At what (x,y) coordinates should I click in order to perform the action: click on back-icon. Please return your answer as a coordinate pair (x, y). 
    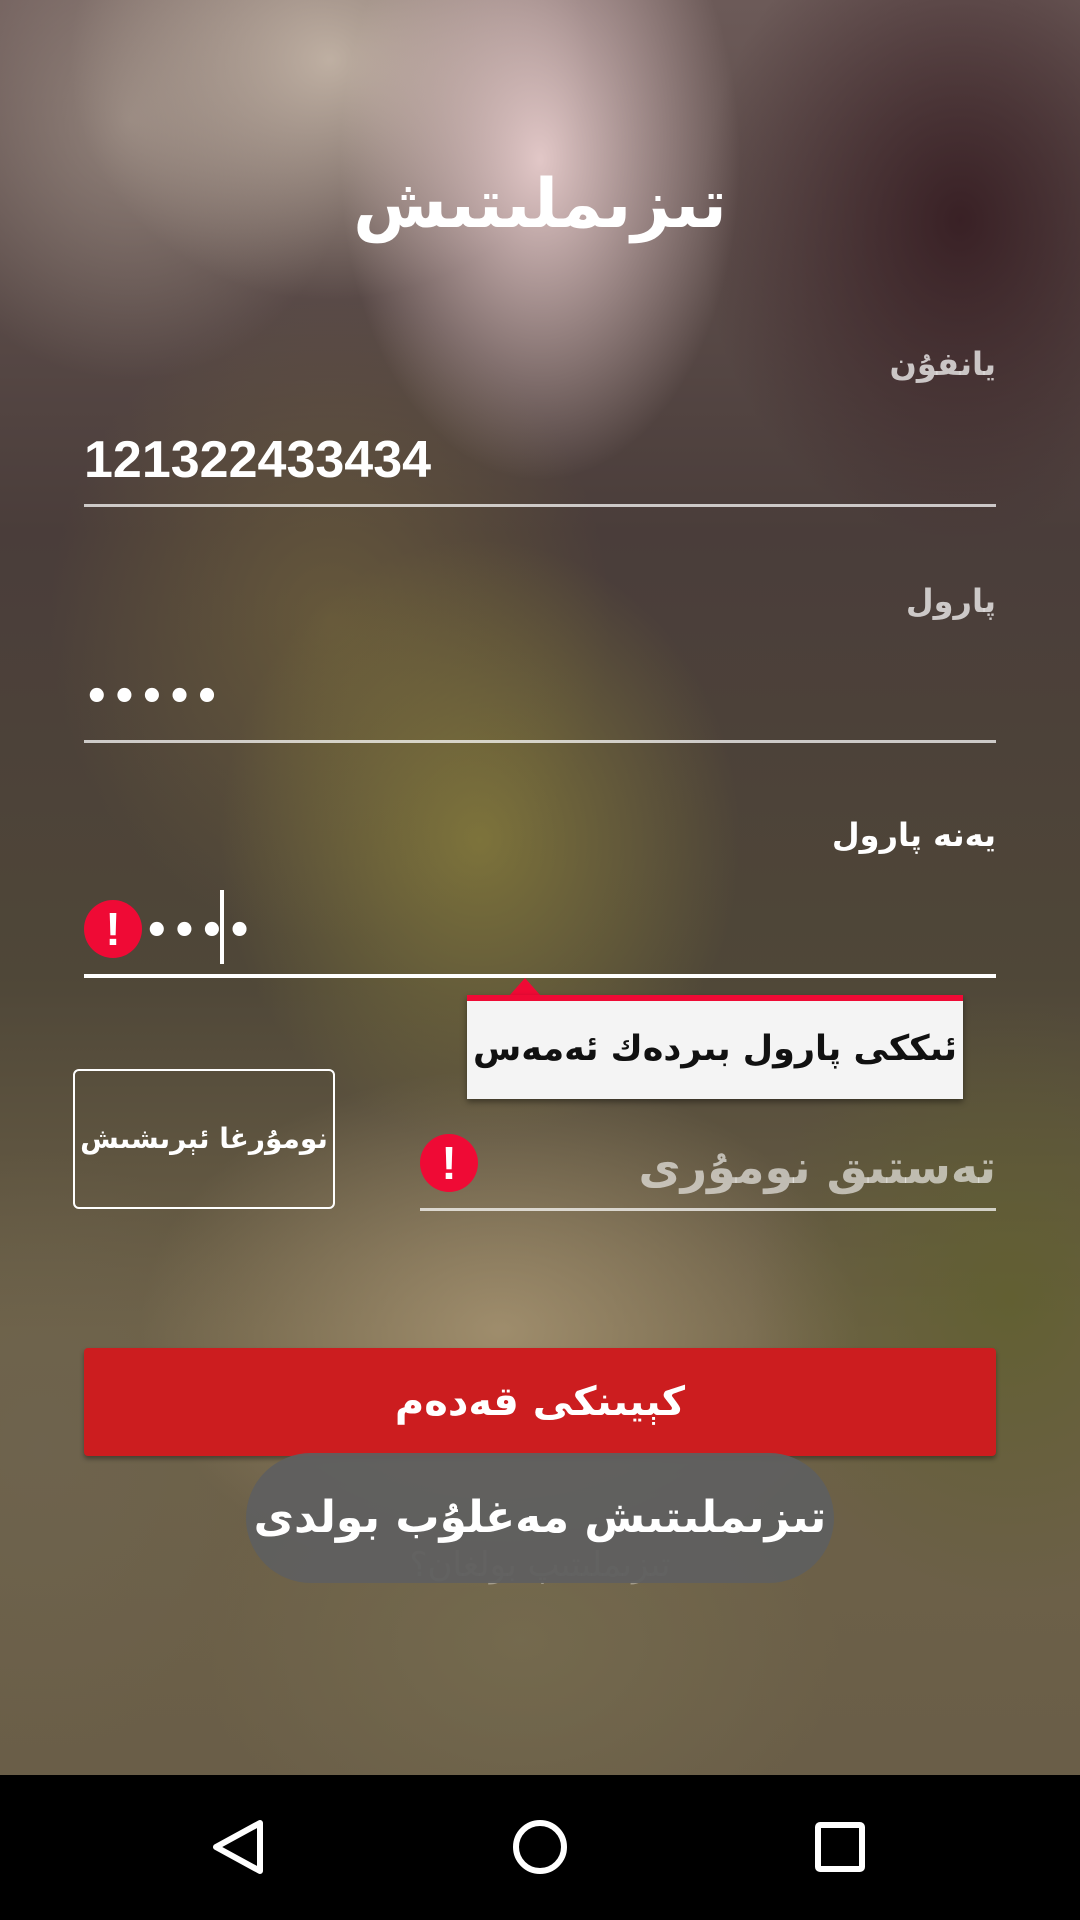
    Looking at the image, I should click on (240, 1847).